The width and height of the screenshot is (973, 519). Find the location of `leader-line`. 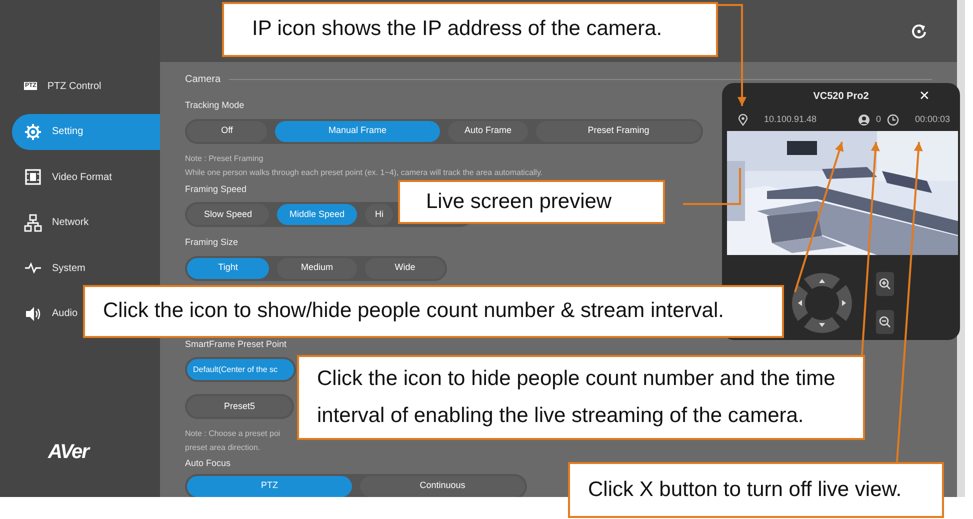

leader-line is located at coordinates (712, 186).